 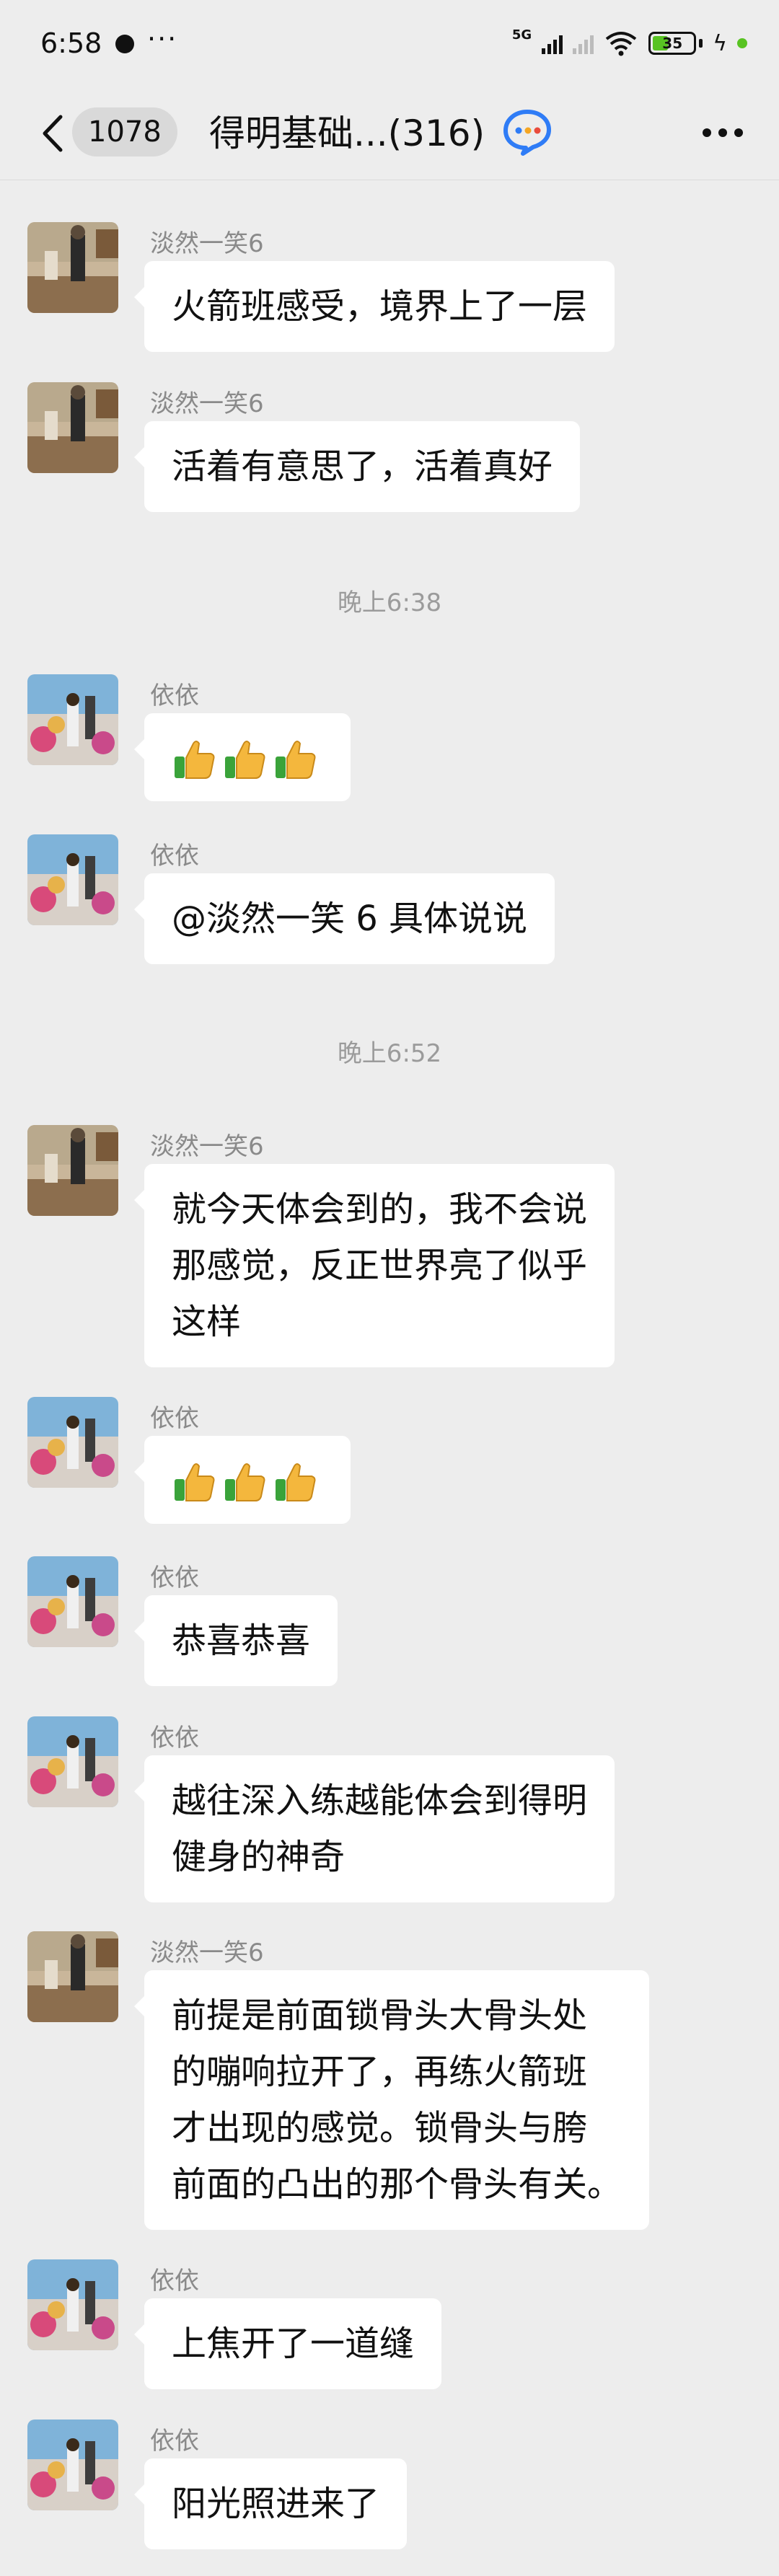 What do you see at coordinates (207, 1322) in the screenshot?
I see `message-text-line: 这样` at bounding box center [207, 1322].